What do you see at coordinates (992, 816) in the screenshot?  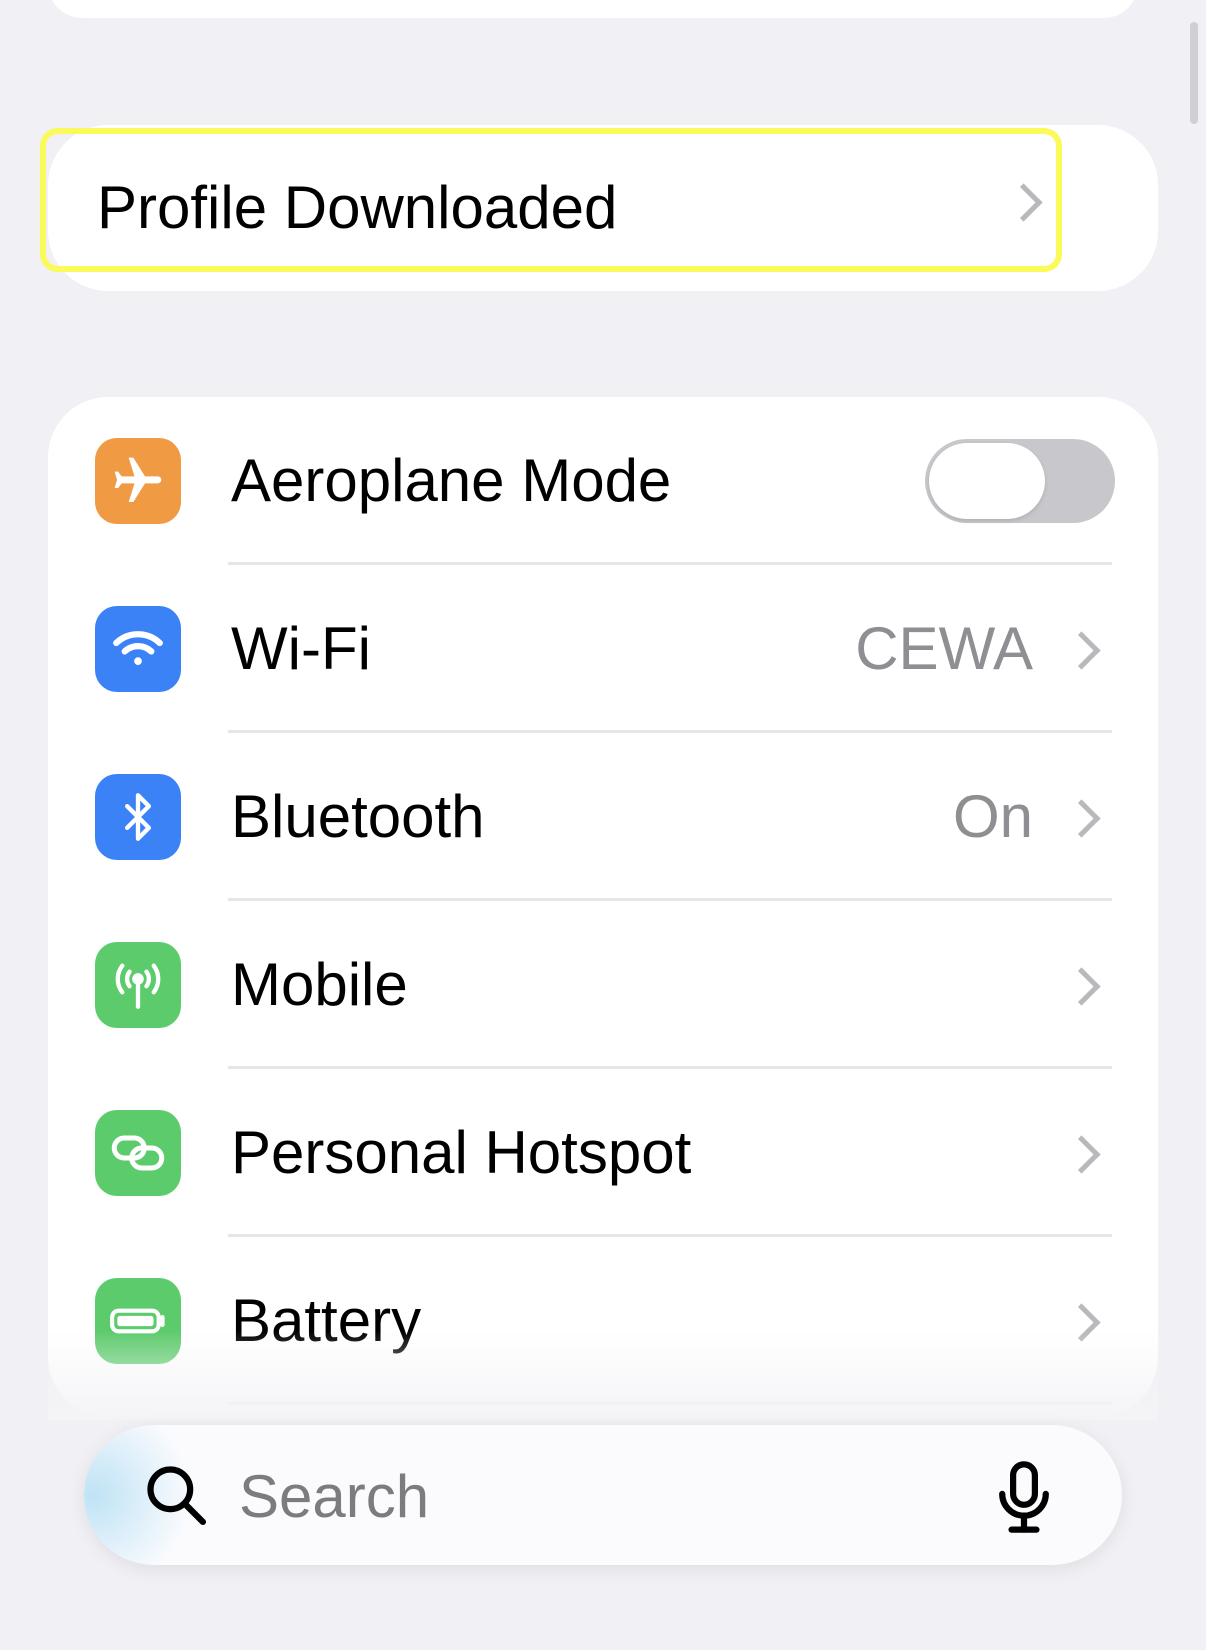 I see `bluetooth-status-value: On` at bounding box center [992, 816].